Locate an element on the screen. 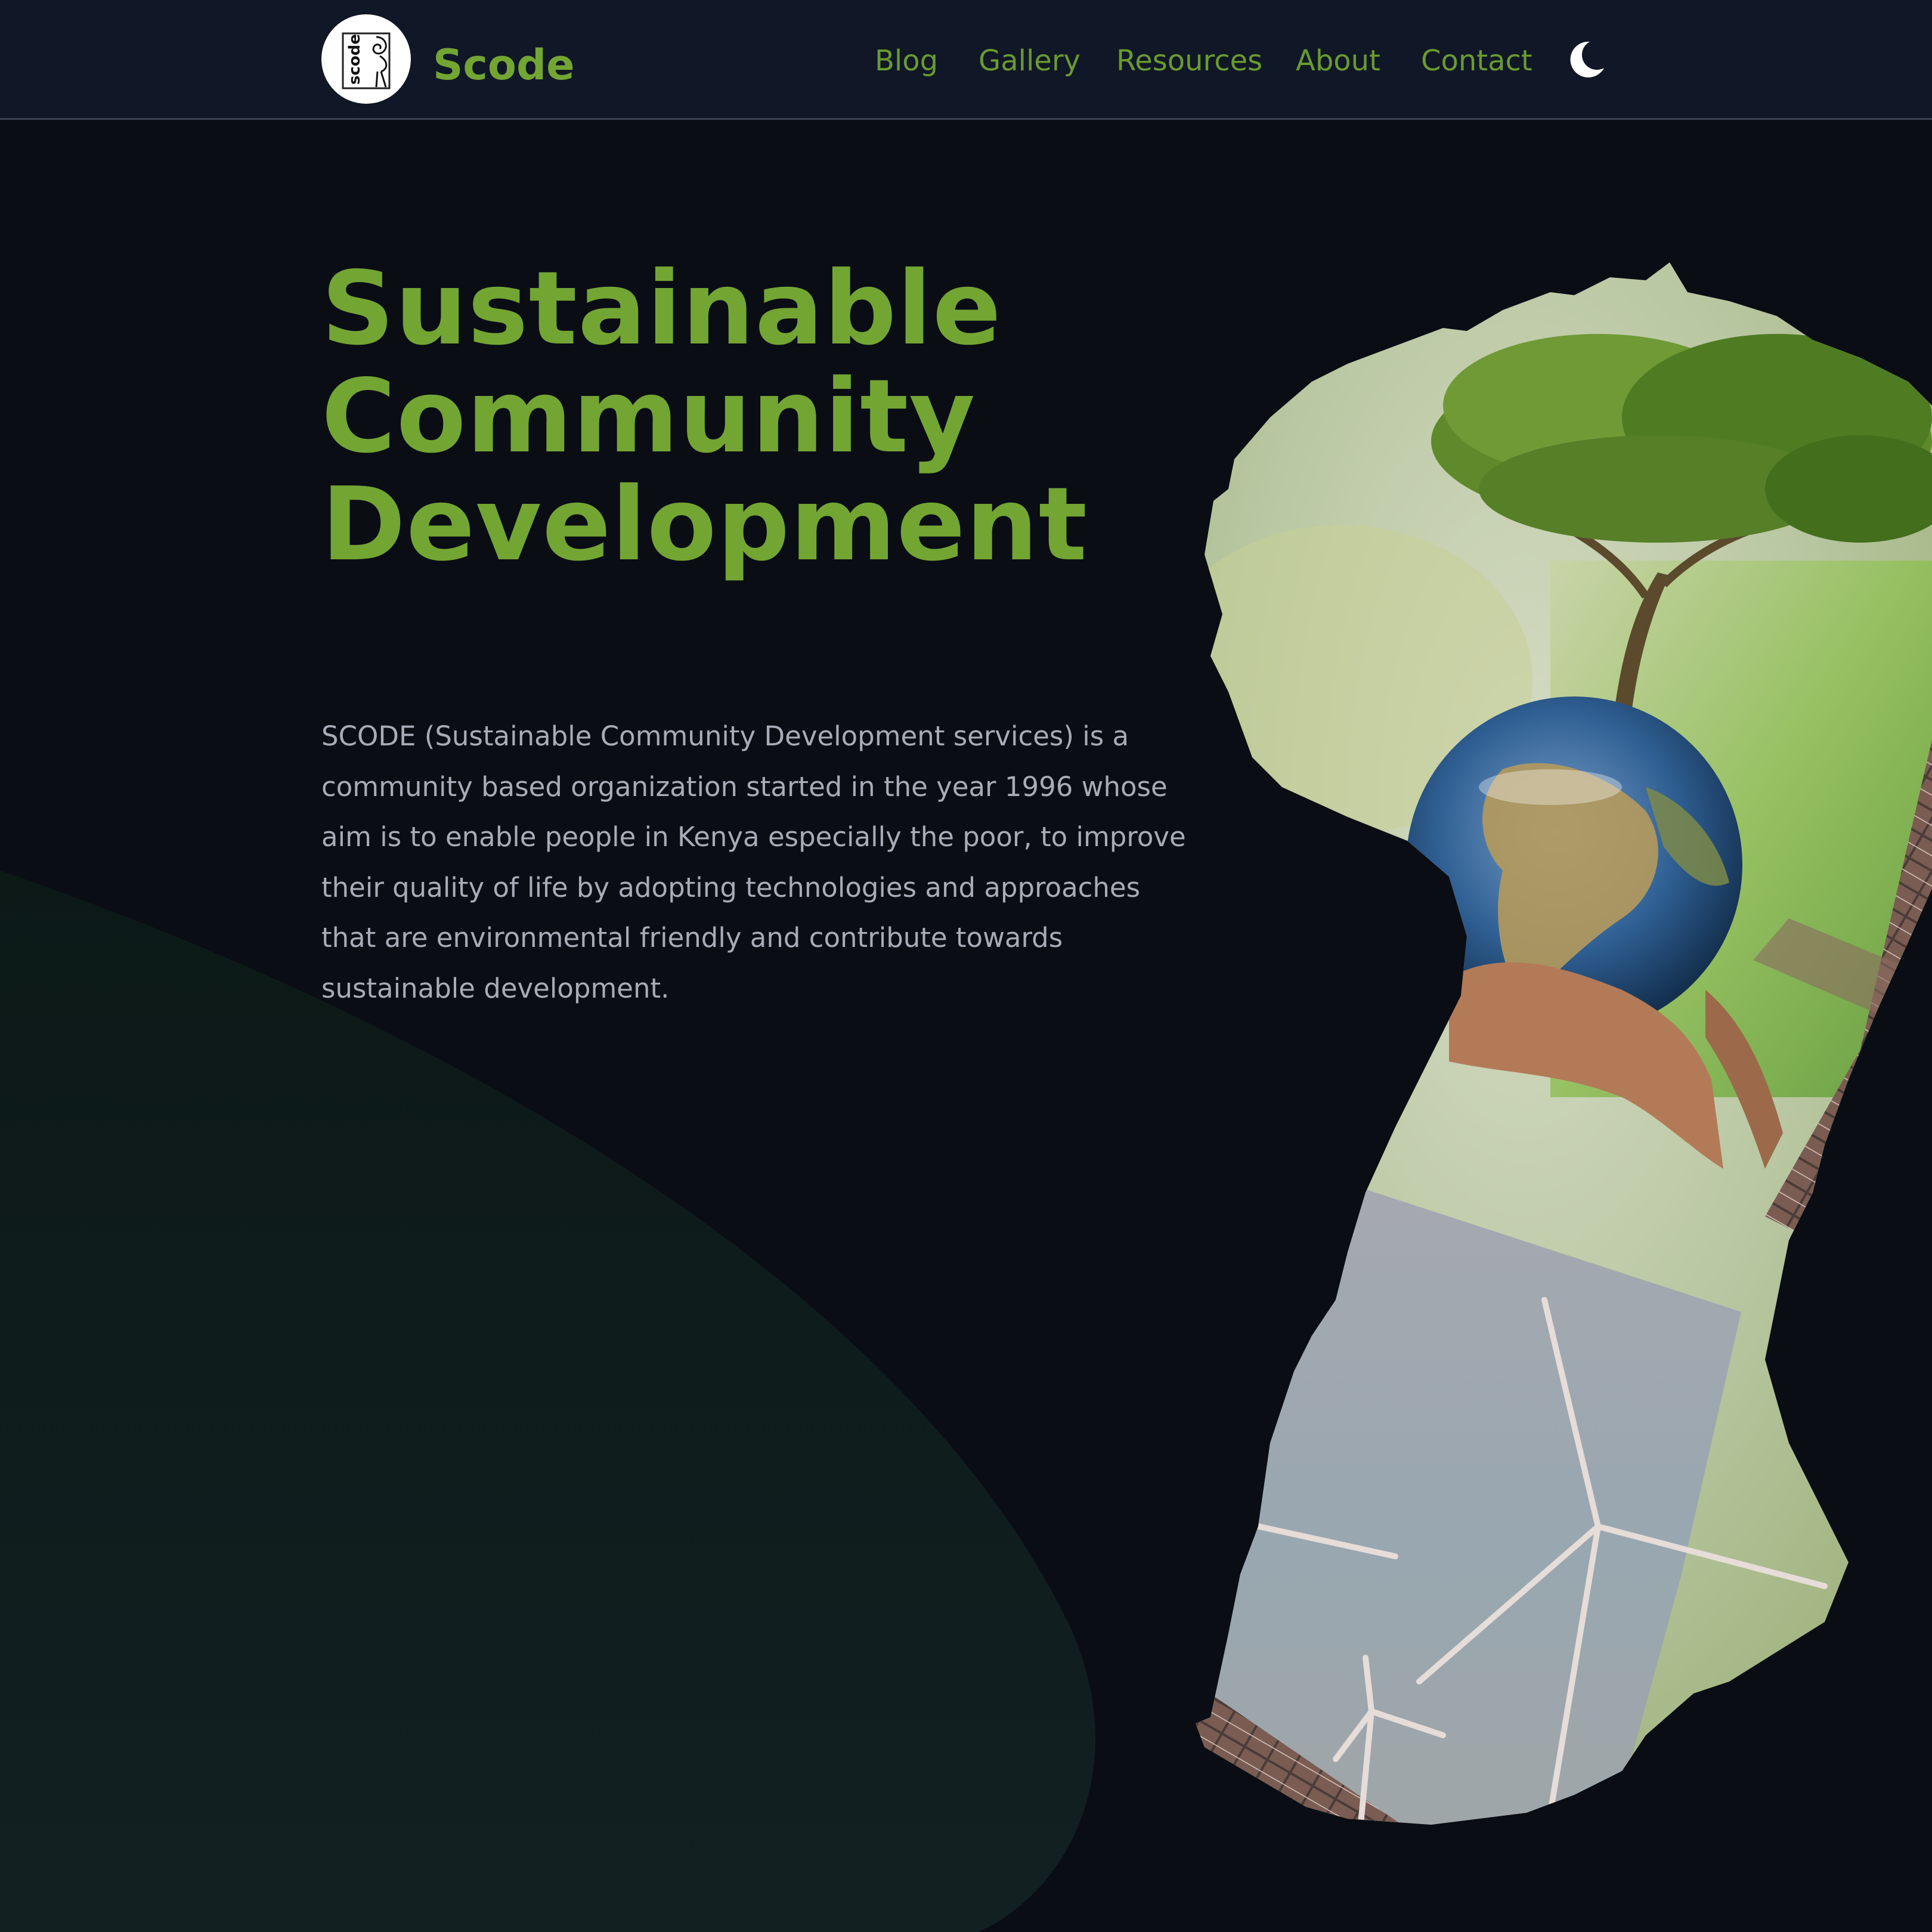  theme-toggle-button is located at coordinates (1587, 59).